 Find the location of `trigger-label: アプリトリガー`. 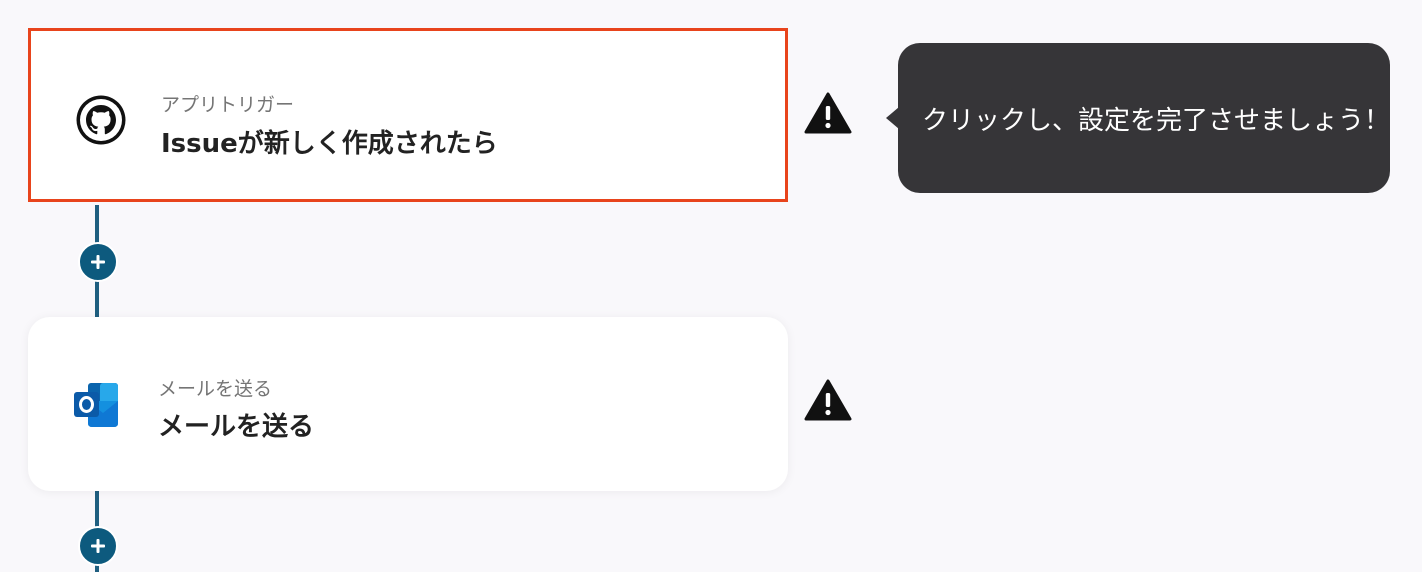

trigger-label: アプリトリガー is located at coordinates (228, 105).